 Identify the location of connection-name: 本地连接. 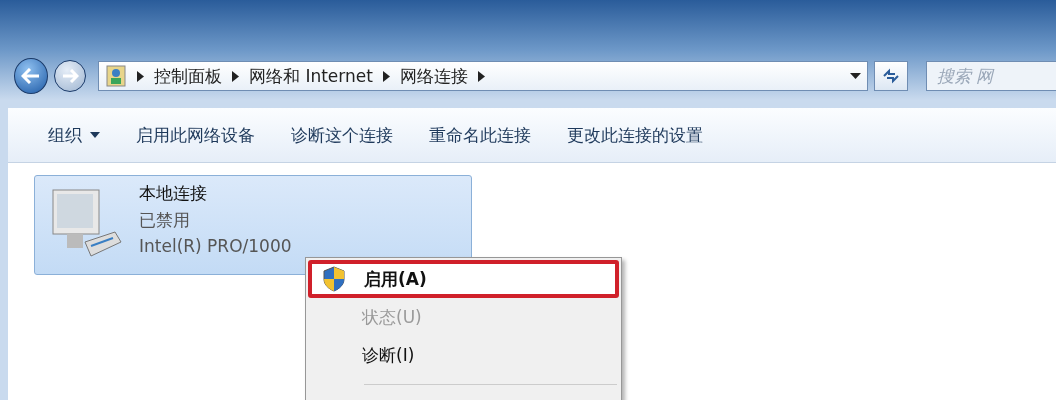
(173, 193).